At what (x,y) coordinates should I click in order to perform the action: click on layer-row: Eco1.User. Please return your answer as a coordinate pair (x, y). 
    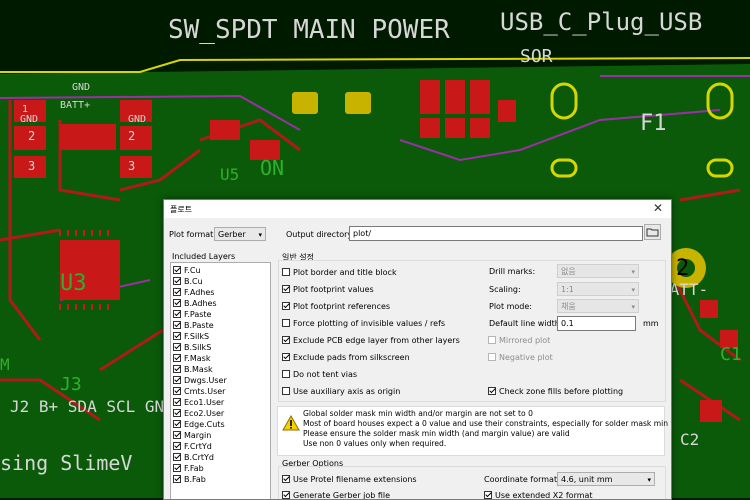
    Looking at the image, I should click on (198, 402).